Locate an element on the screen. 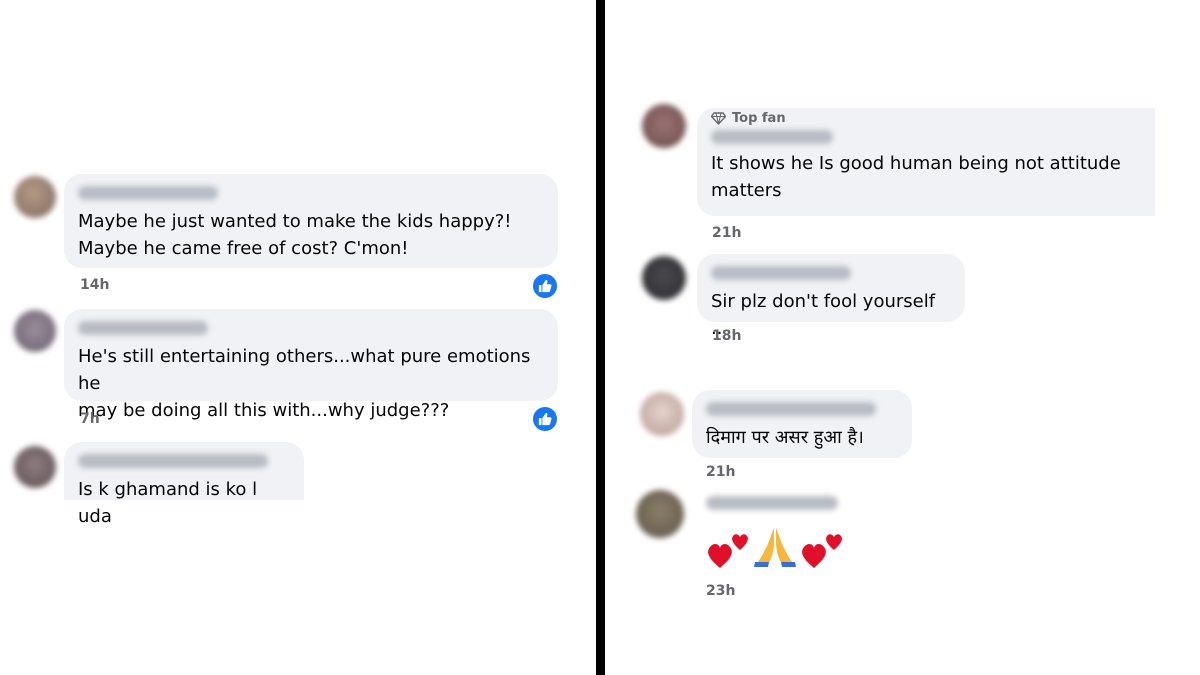 This screenshot has width=1200, height=675. comment-time: 14h is located at coordinates (94, 285).